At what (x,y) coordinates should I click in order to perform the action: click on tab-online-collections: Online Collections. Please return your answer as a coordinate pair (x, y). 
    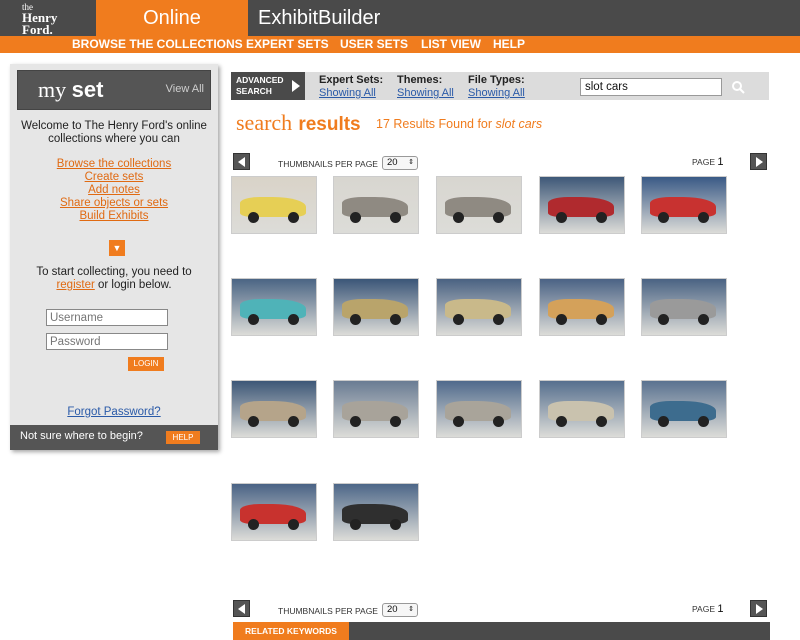
    Looking at the image, I should click on (172, 32).